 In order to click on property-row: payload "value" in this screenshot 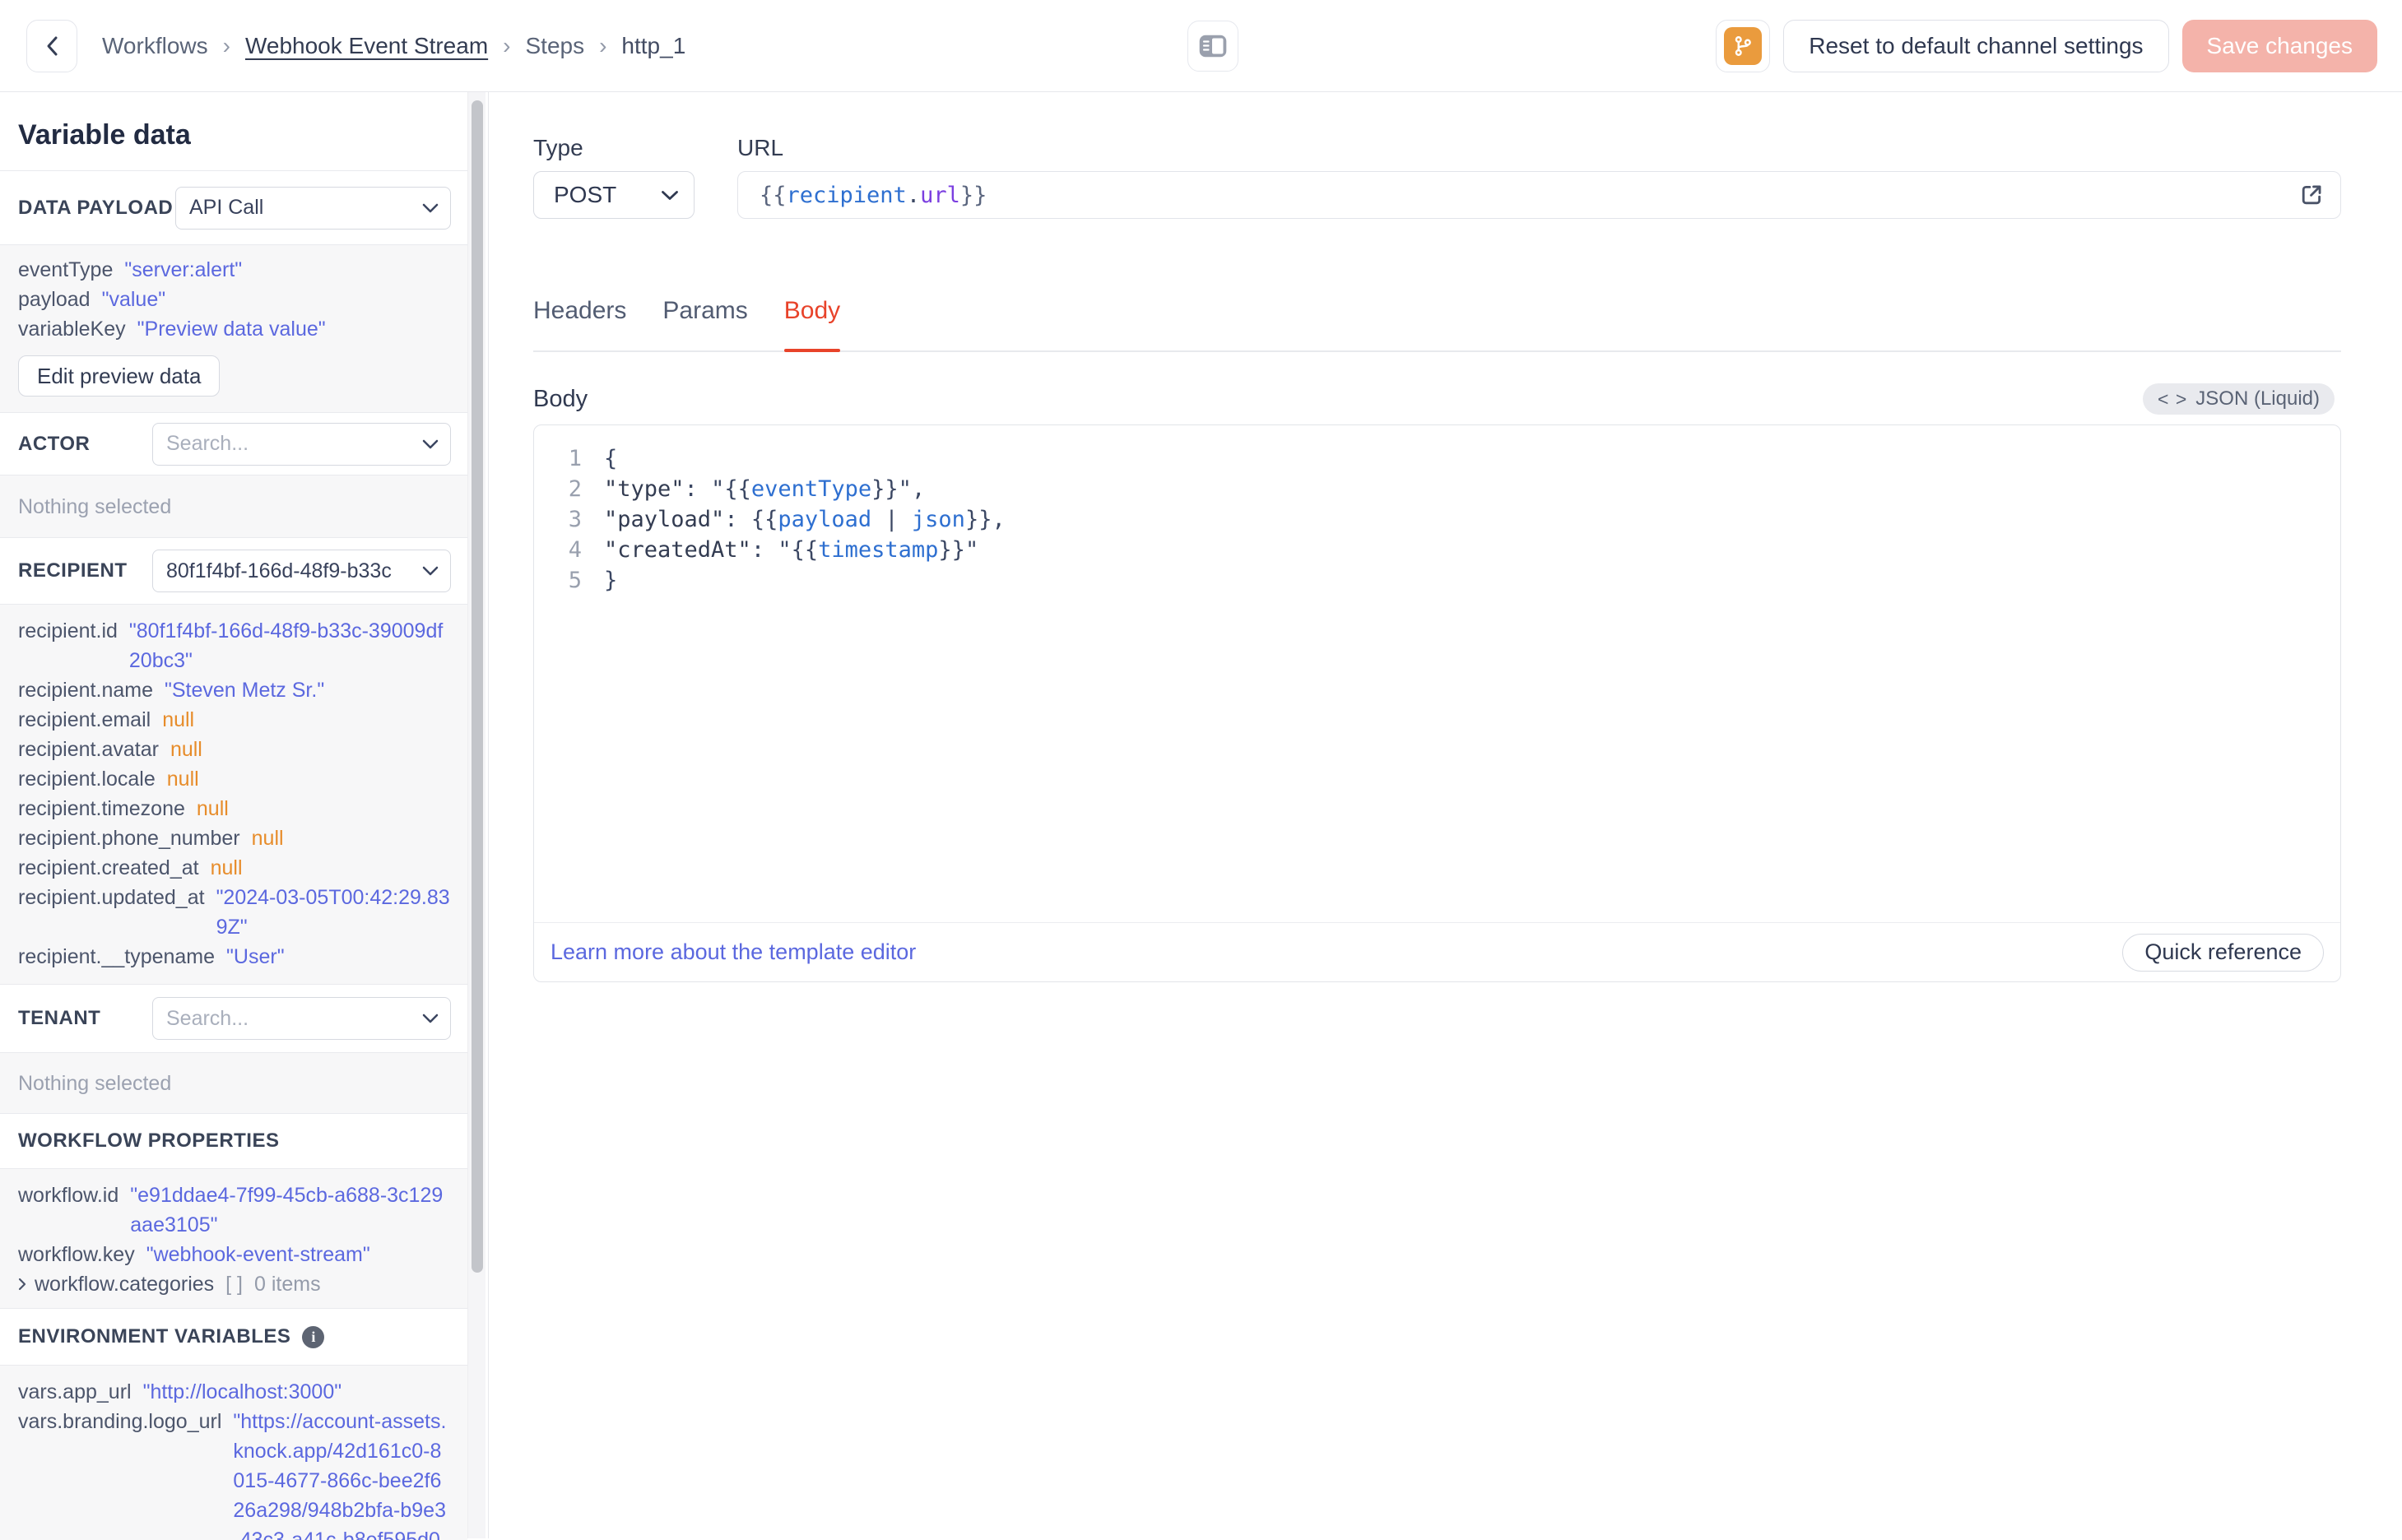, I will do `click(234, 299)`.